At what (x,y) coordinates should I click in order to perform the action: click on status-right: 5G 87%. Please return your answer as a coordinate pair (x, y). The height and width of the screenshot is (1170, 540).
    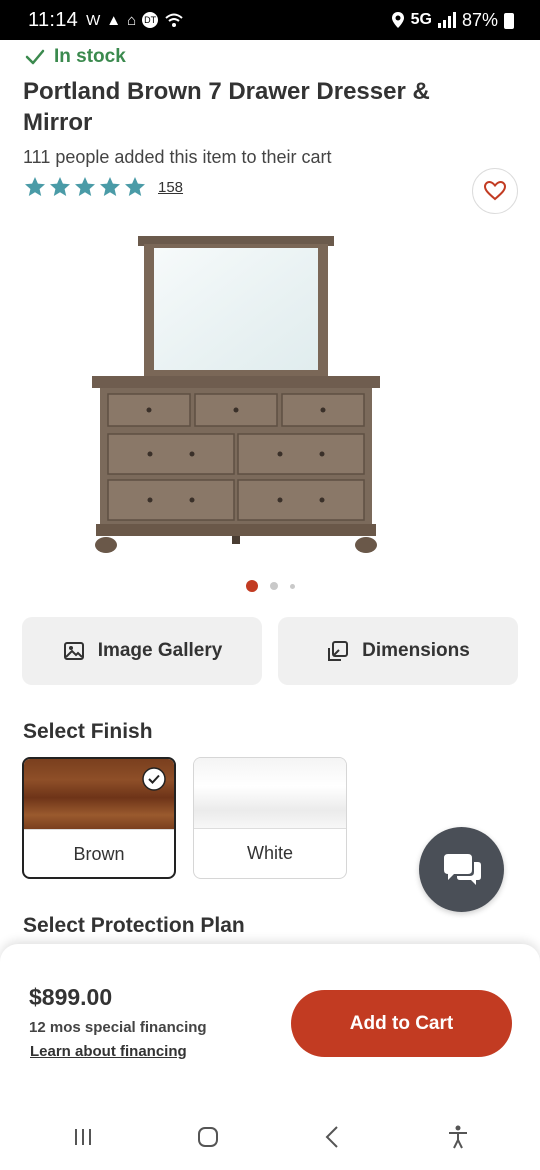
    Looking at the image, I should click on (452, 20).